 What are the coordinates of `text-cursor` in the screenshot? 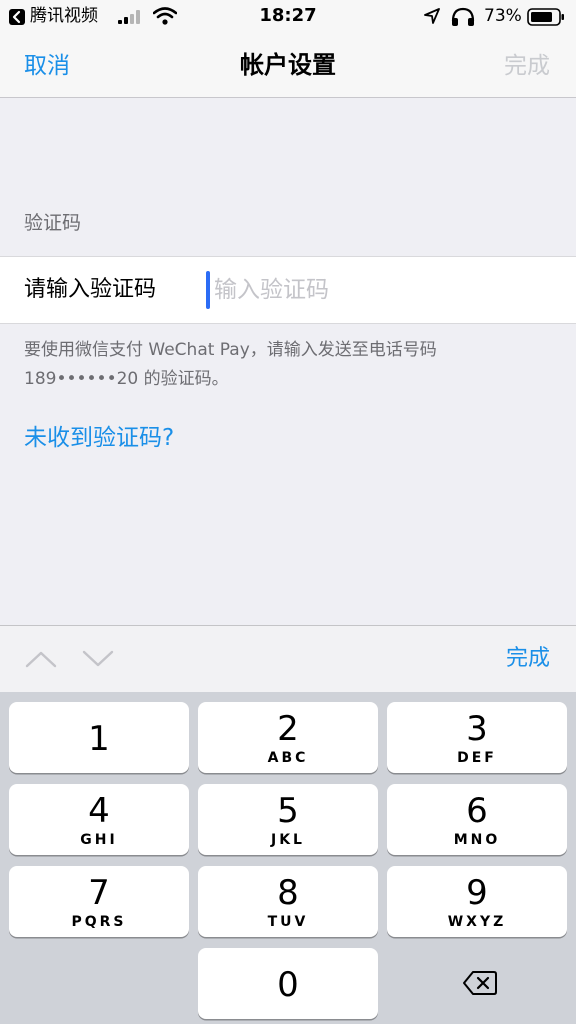 It's located at (208, 290).